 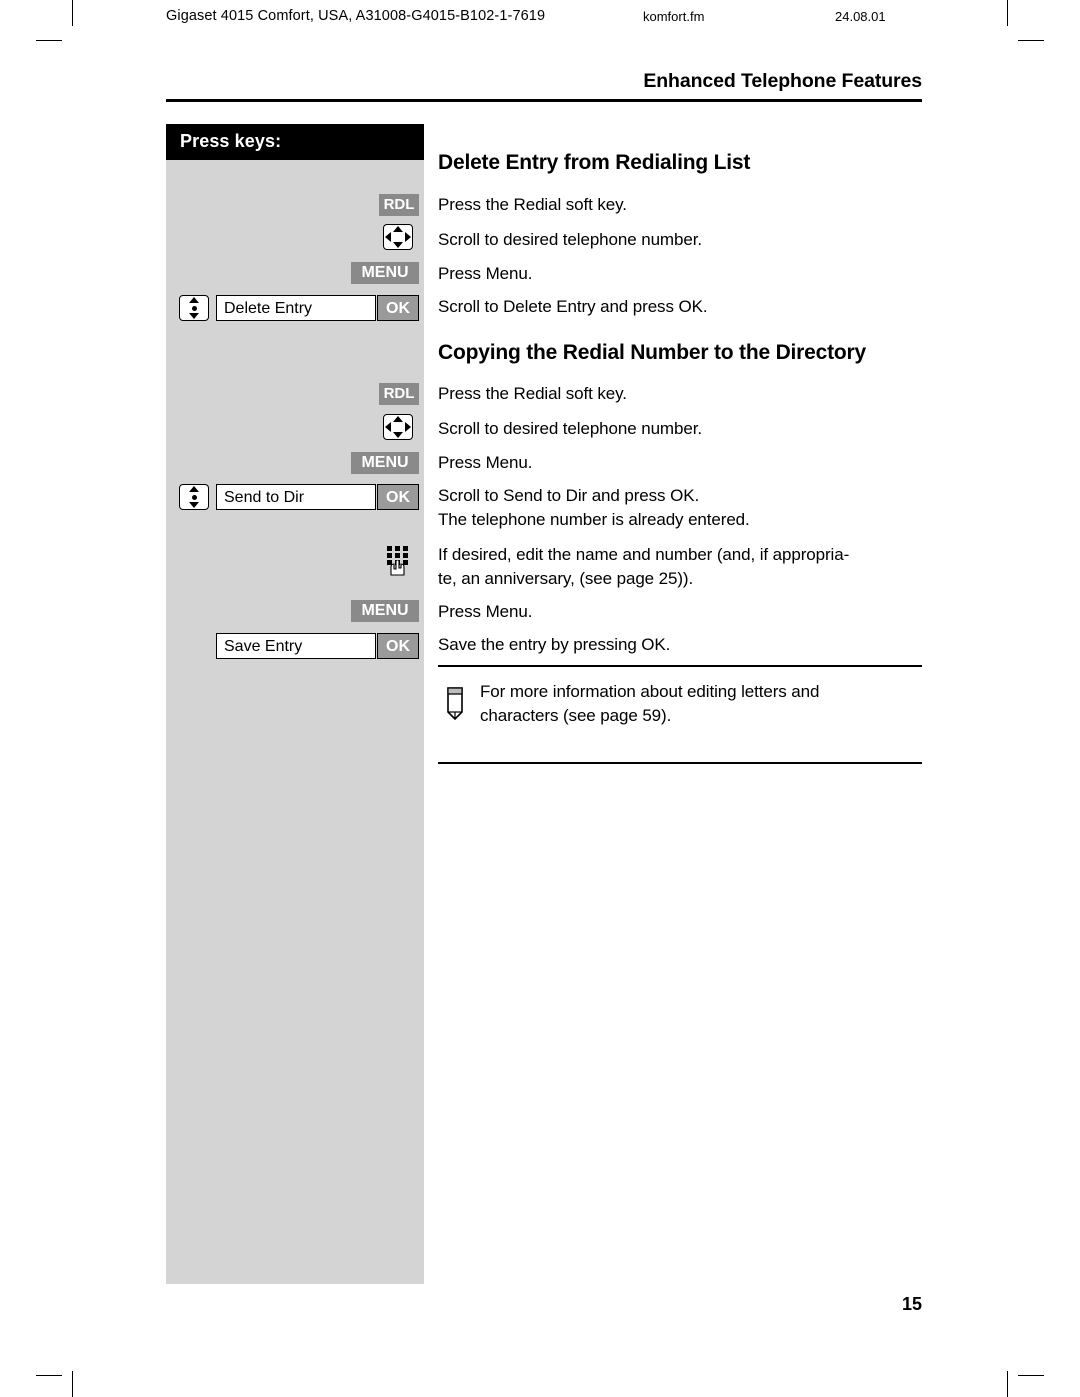 I want to click on step-text: The telephone number is already entered., so click(x=594, y=519).